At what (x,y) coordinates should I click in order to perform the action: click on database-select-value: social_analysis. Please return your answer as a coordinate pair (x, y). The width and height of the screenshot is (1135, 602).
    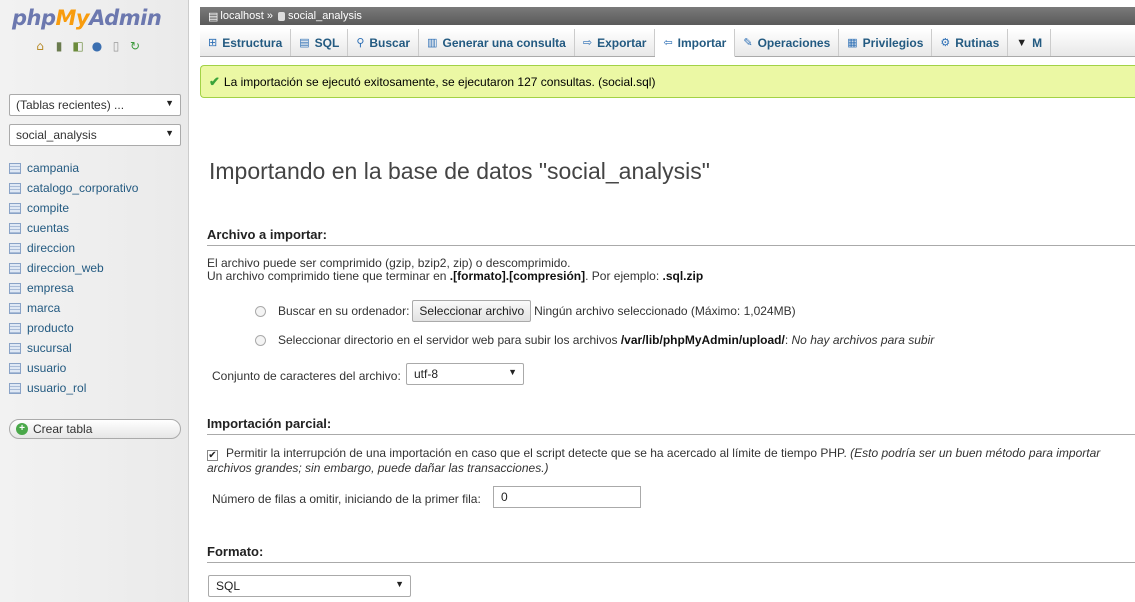
    Looking at the image, I should click on (56, 135).